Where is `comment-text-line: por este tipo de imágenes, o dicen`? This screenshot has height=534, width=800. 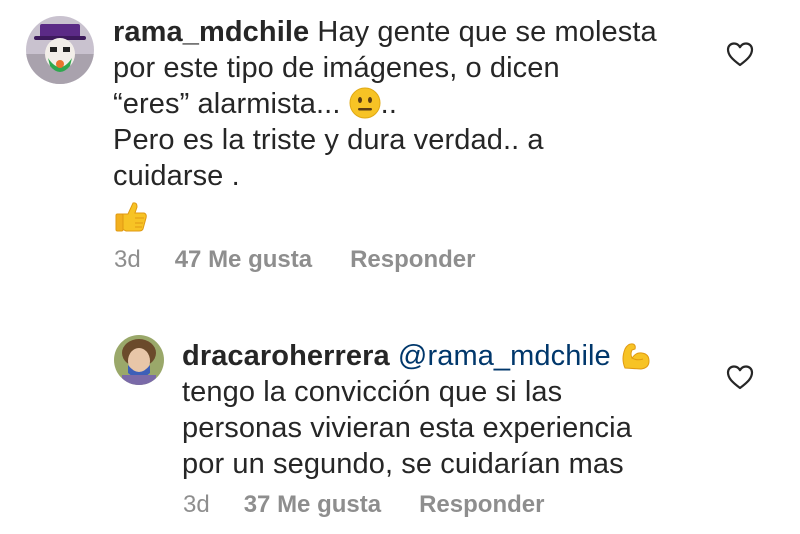
comment-text-line: por este tipo de imágenes, o dicen is located at coordinates (336, 68).